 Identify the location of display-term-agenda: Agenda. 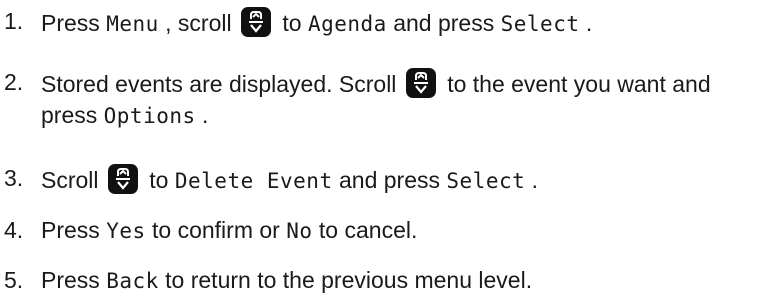
(347, 24).